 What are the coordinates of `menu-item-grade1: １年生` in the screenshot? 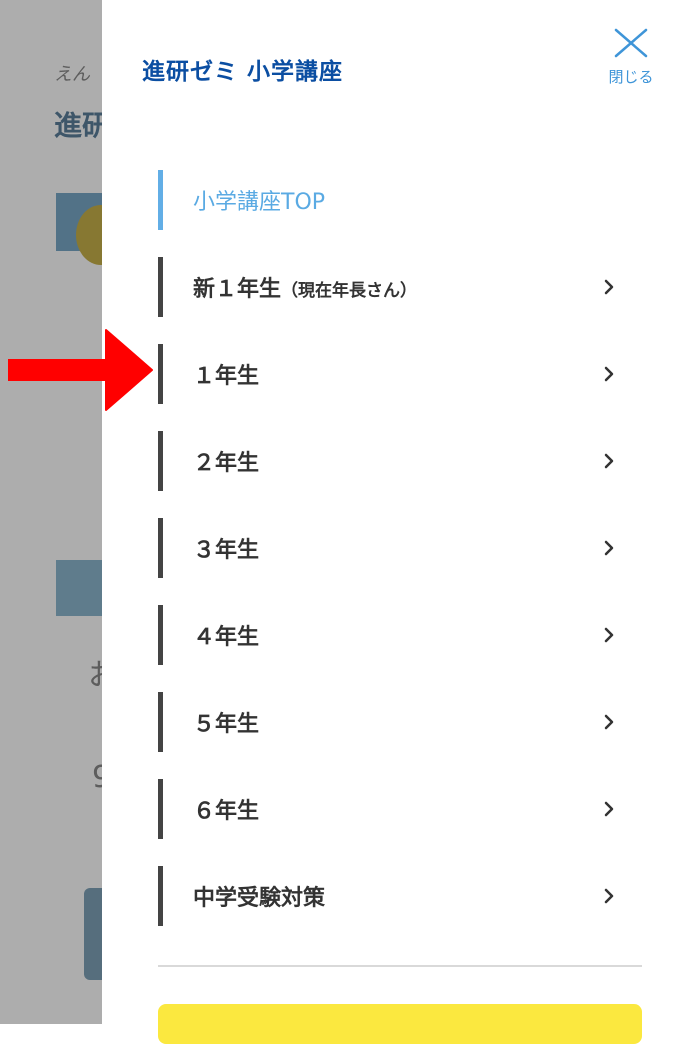 It's located at (400, 385).